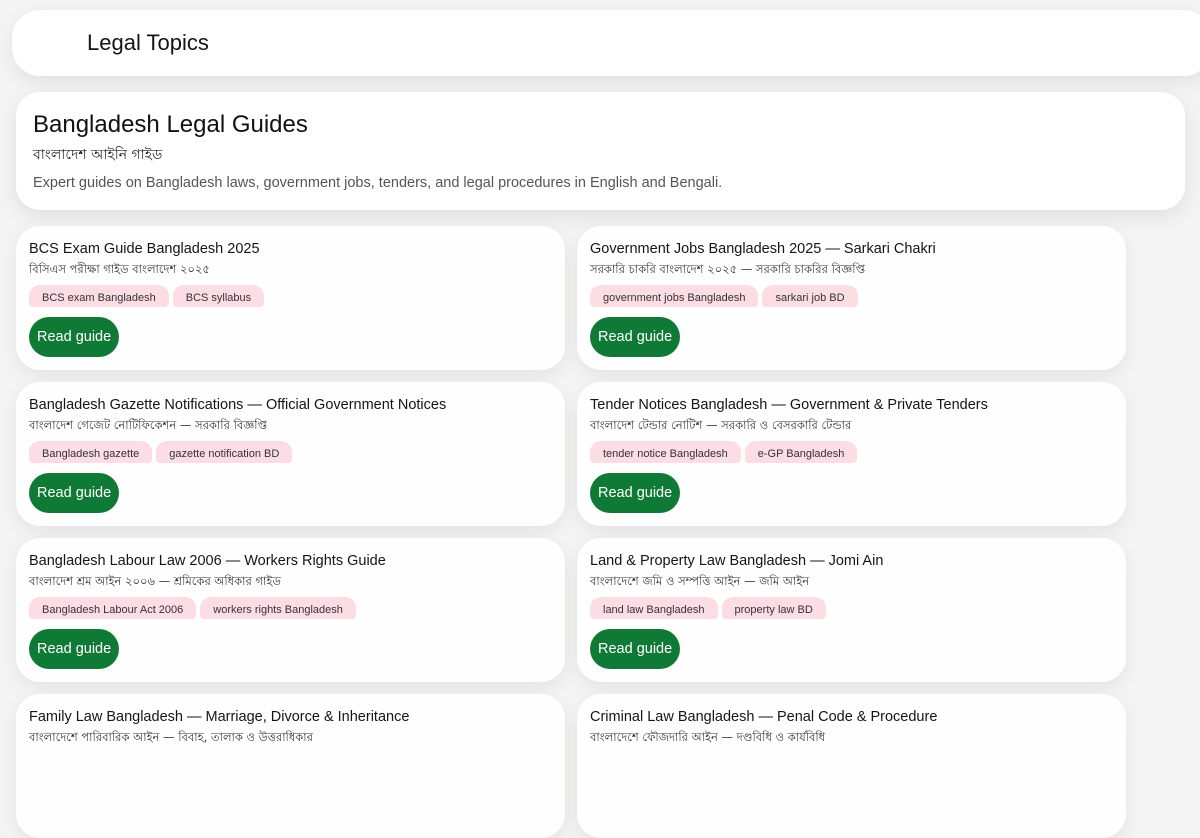 This screenshot has height=838, width=1200. What do you see at coordinates (700, 581) in the screenshot?
I see `card-subtitle-bengali: বাংলাদেশে জমি ও সম্পত্তি আইন — জমি আইন` at bounding box center [700, 581].